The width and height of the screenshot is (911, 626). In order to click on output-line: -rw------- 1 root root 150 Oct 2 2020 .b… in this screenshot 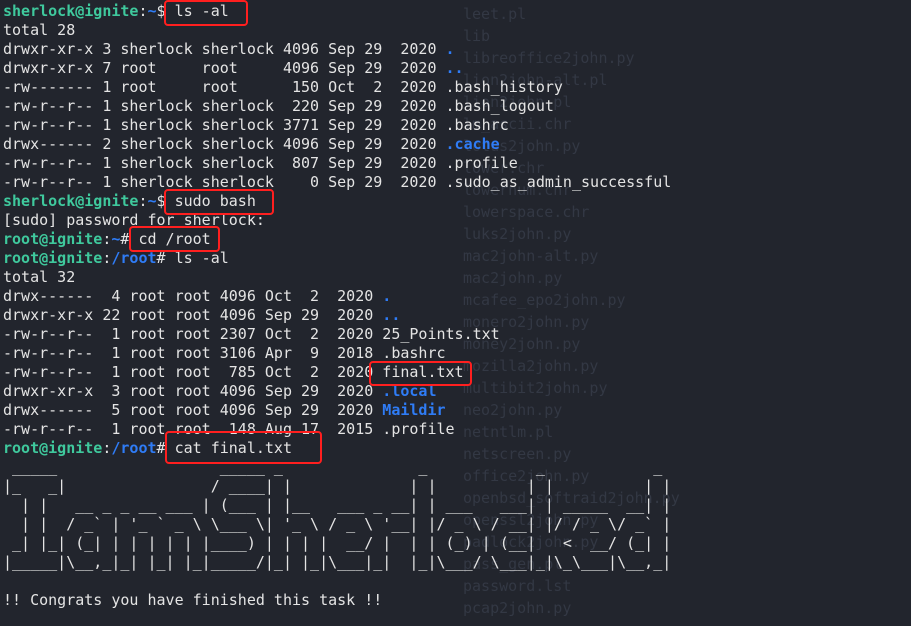, I will do `click(337, 87)`.